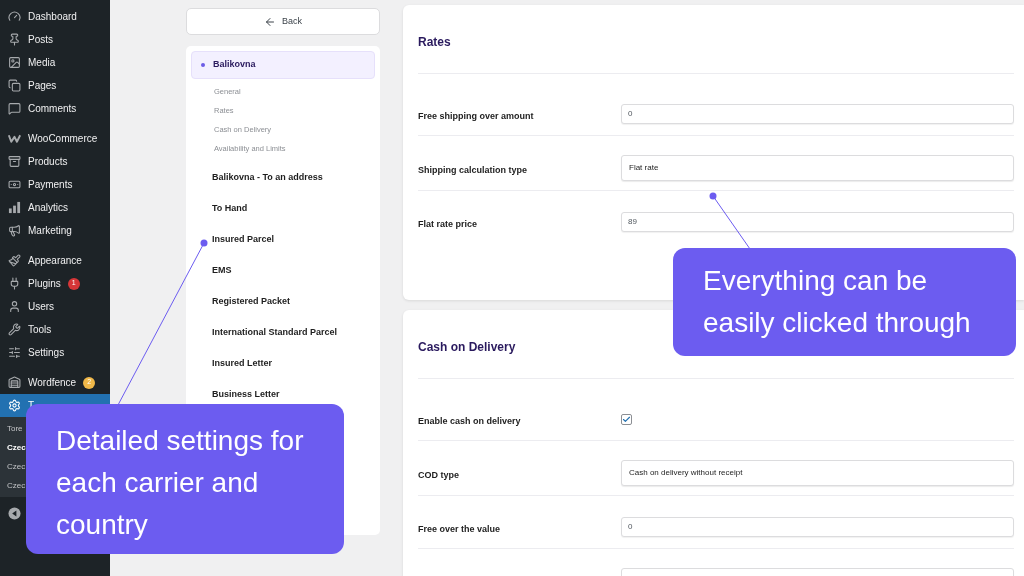  I want to click on sidebar-item: Payments, so click(55, 184).